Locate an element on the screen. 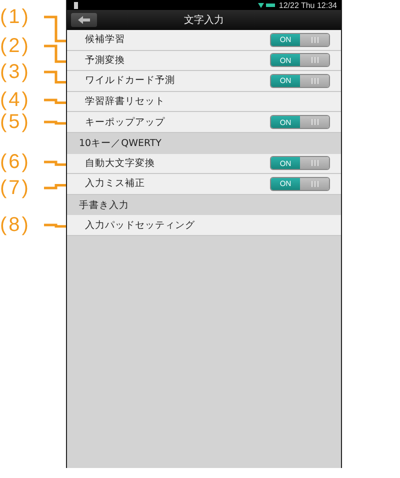 Image resolution: width=400 pixels, height=478 pixels. callout-number: (1) is located at coordinates (16, 17).